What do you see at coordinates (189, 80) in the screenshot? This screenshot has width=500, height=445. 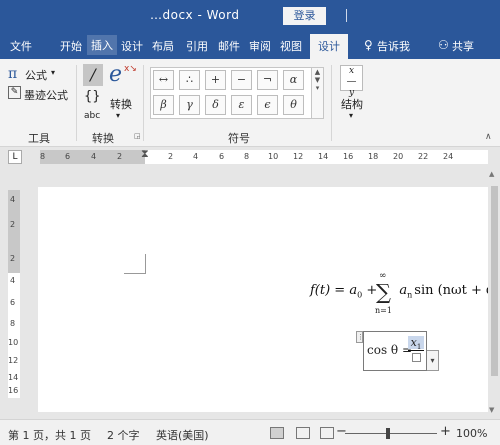 I see `symbol-button: ∴` at bounding box center [189, 80].